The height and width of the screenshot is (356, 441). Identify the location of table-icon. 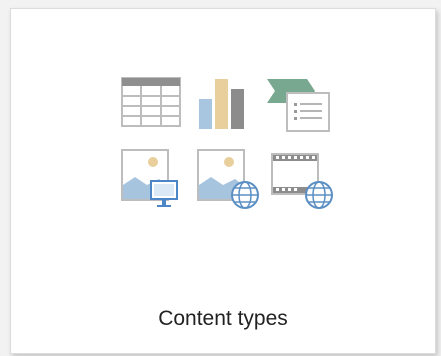
(151, 102).